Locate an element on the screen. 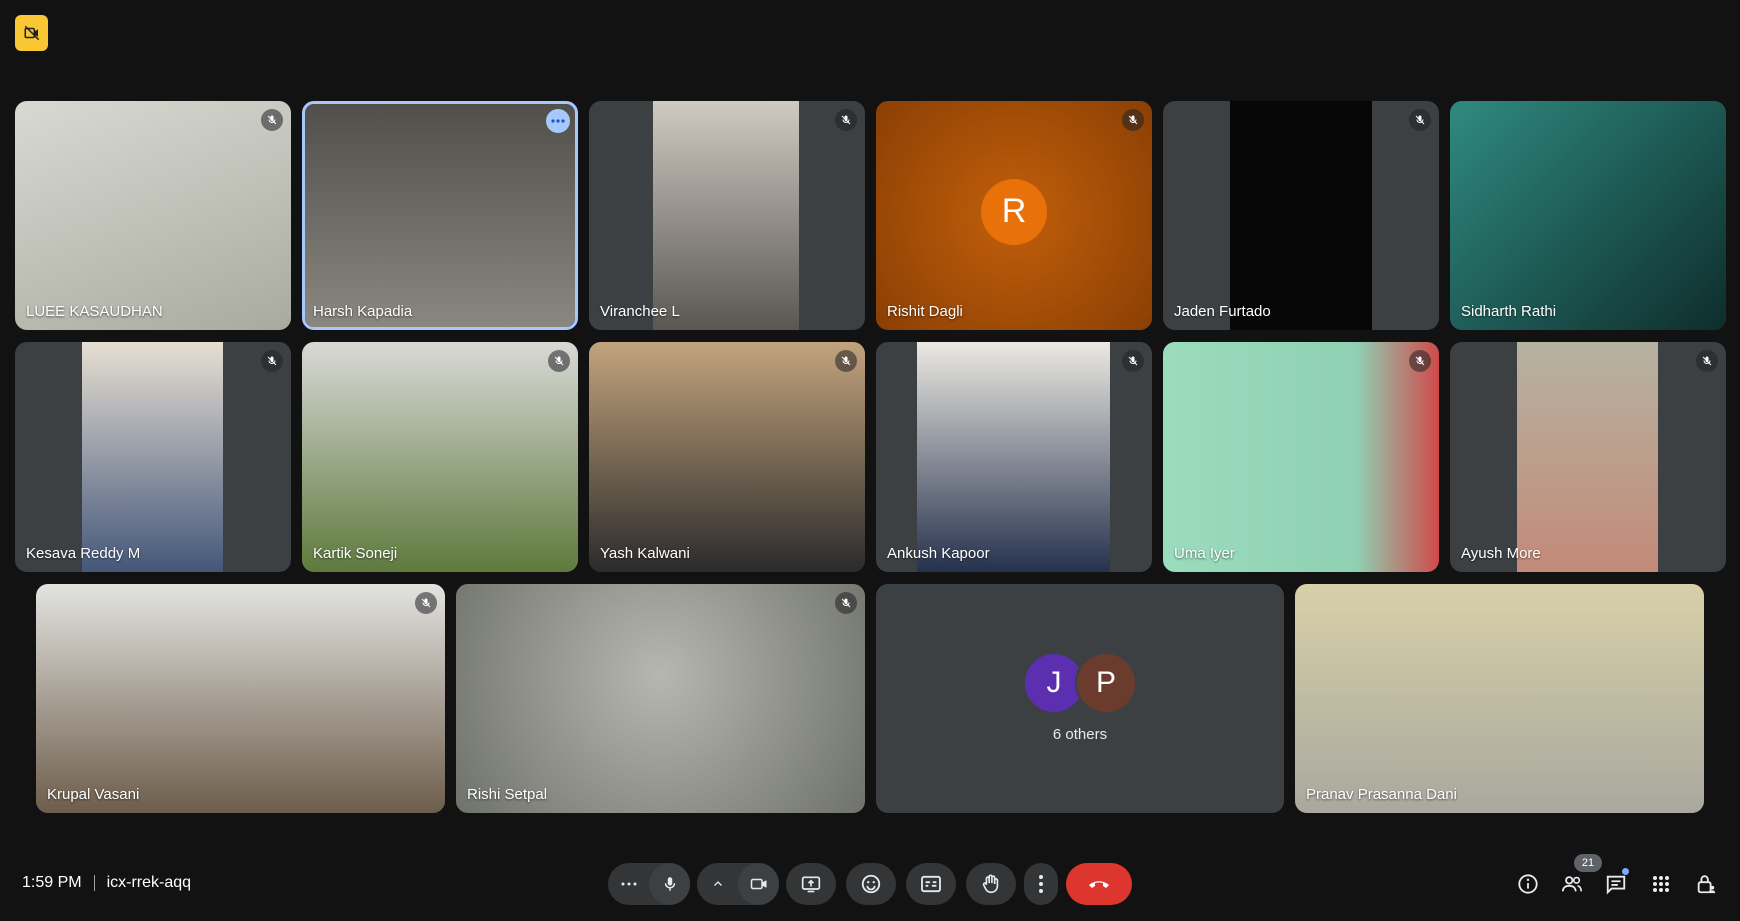 This screenshot has height=921, width=1740. participant-tile: Rishi Setpal is located at coordinates (660, 698).